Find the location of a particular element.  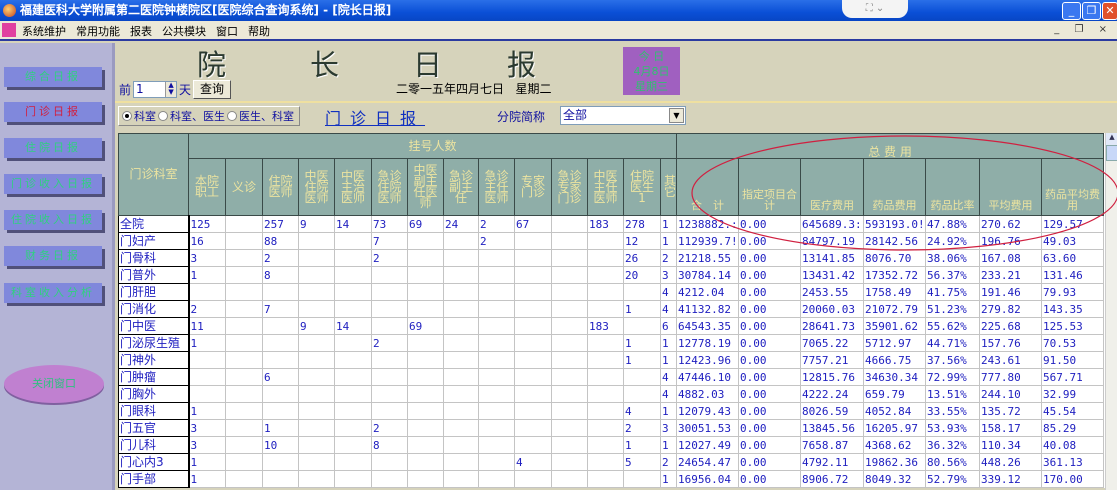

fee-cell: 33.55% is located at coordinates (953, 411).